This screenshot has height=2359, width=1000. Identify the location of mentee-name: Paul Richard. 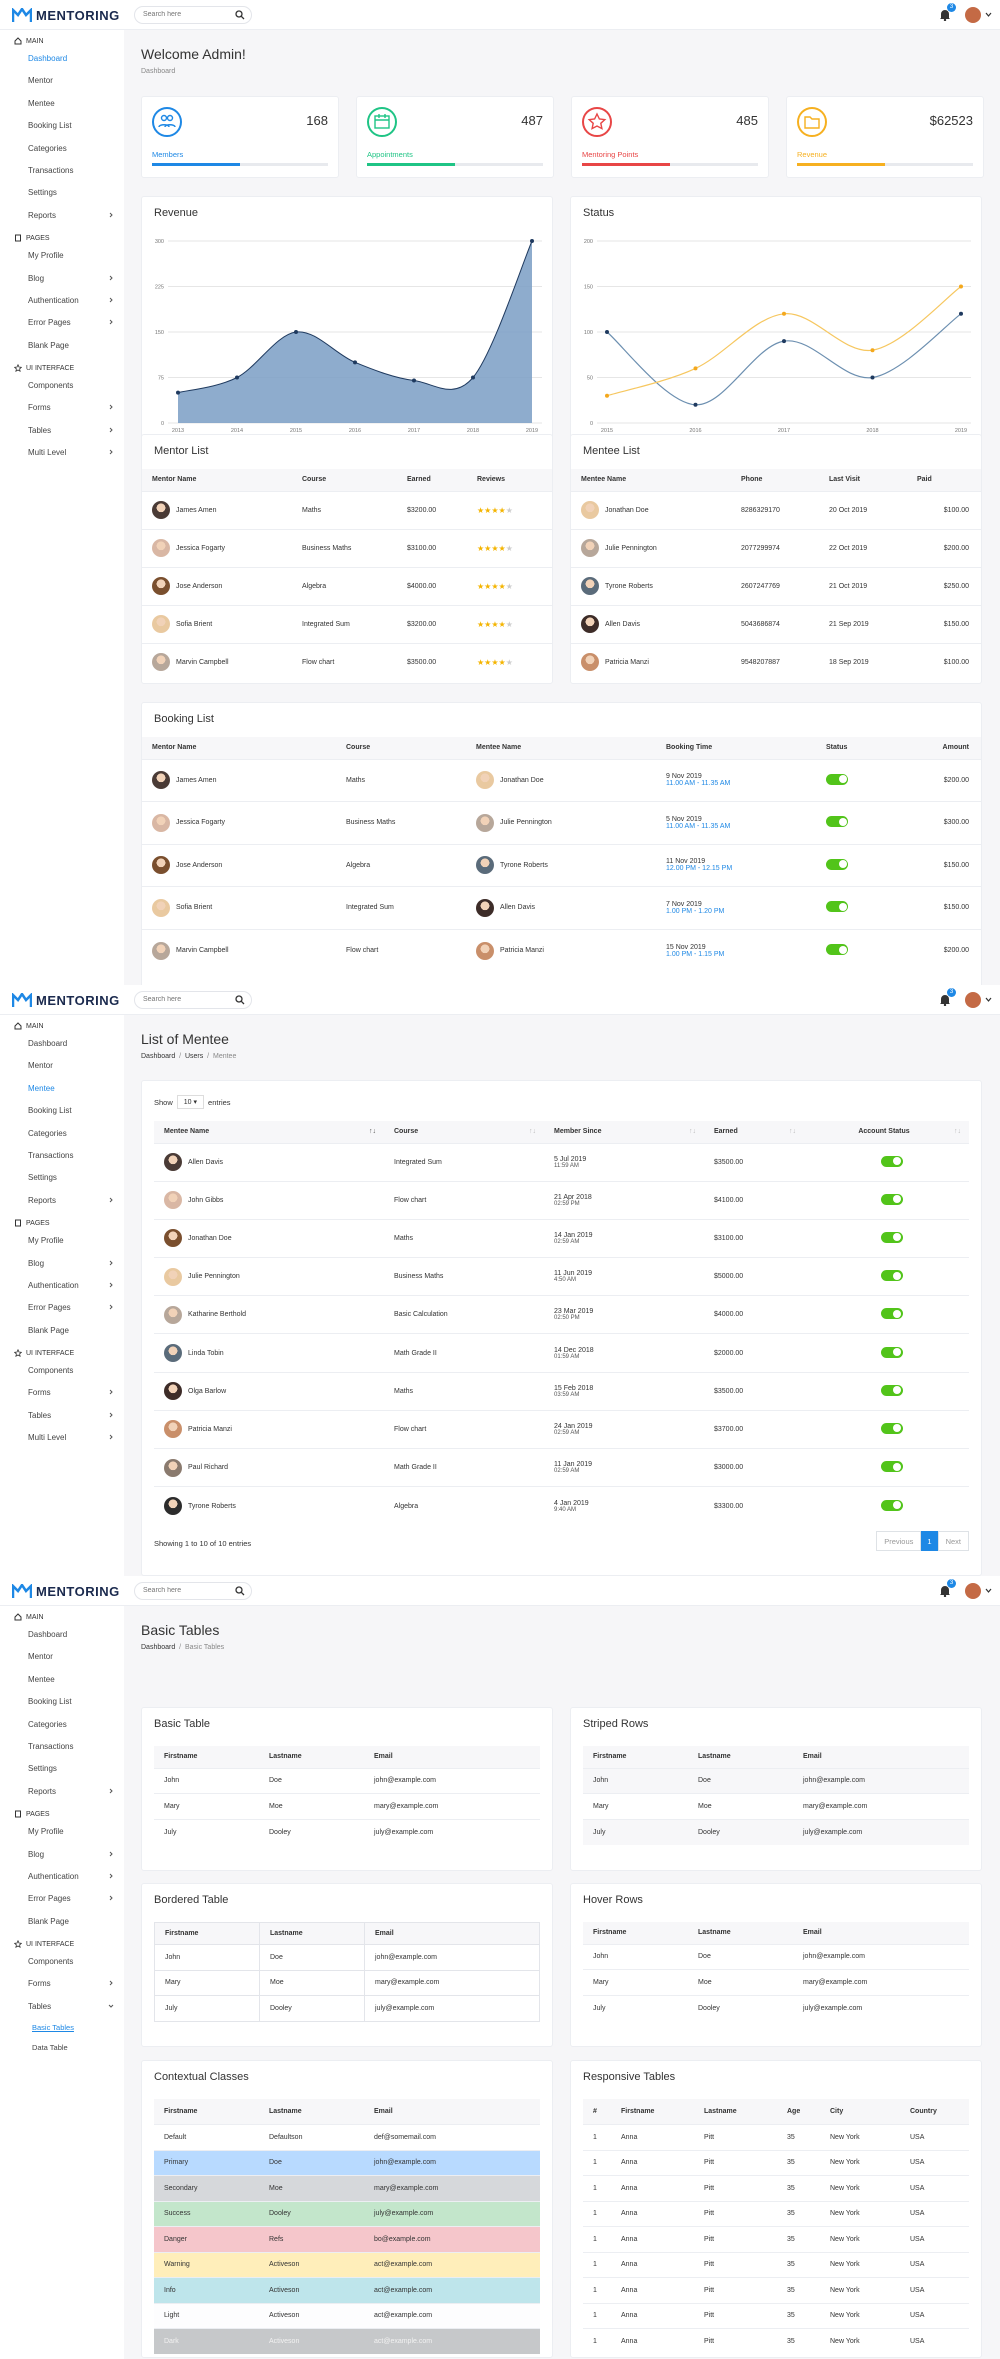
(208, 1467).